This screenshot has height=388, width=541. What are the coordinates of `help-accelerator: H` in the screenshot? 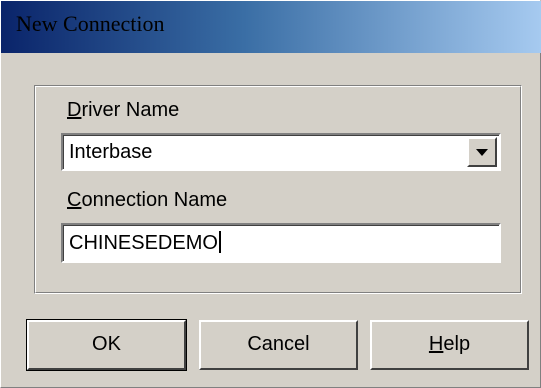 It's located at (436, 344).